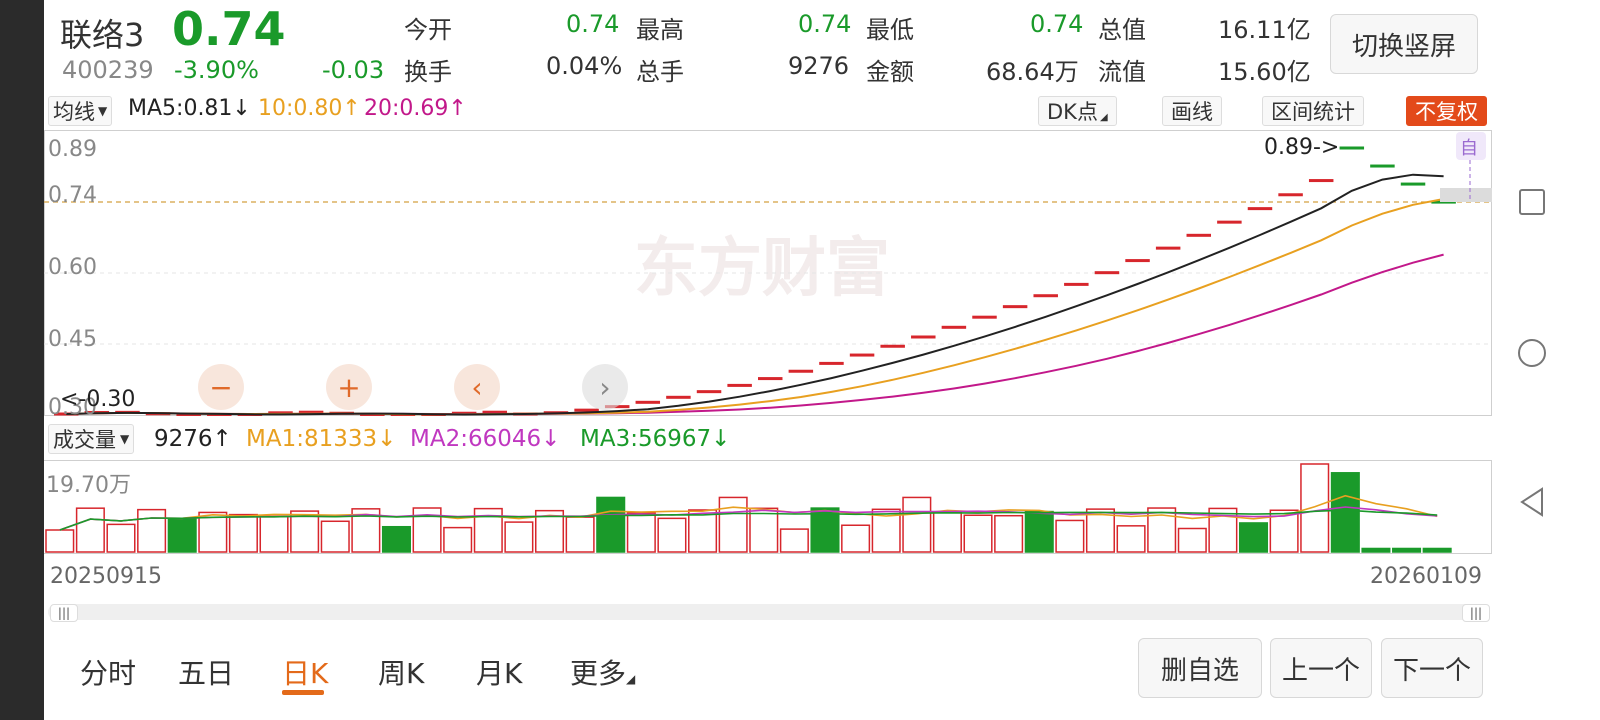  I want to click on chevron-left-icon: ‹, so click(477, 387).